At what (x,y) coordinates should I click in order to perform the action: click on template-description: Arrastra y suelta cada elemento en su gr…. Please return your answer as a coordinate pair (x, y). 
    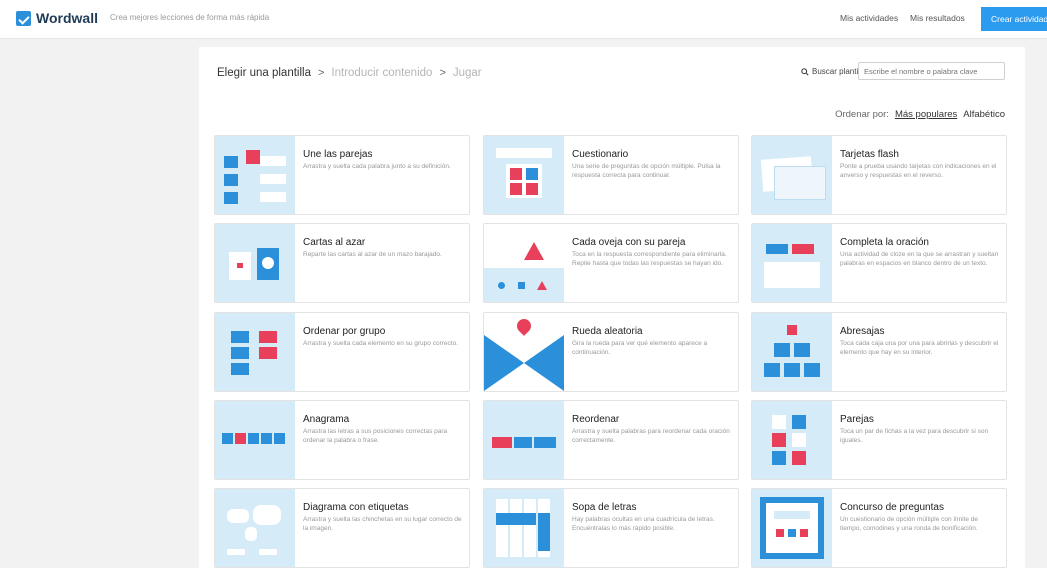
    Looking at the image, I should click on (380, 343).